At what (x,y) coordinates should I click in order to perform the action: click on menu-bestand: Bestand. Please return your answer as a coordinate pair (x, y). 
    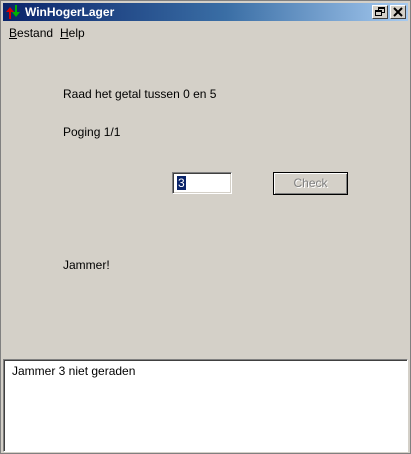
    Looking at the image, I should click on (31, 33).